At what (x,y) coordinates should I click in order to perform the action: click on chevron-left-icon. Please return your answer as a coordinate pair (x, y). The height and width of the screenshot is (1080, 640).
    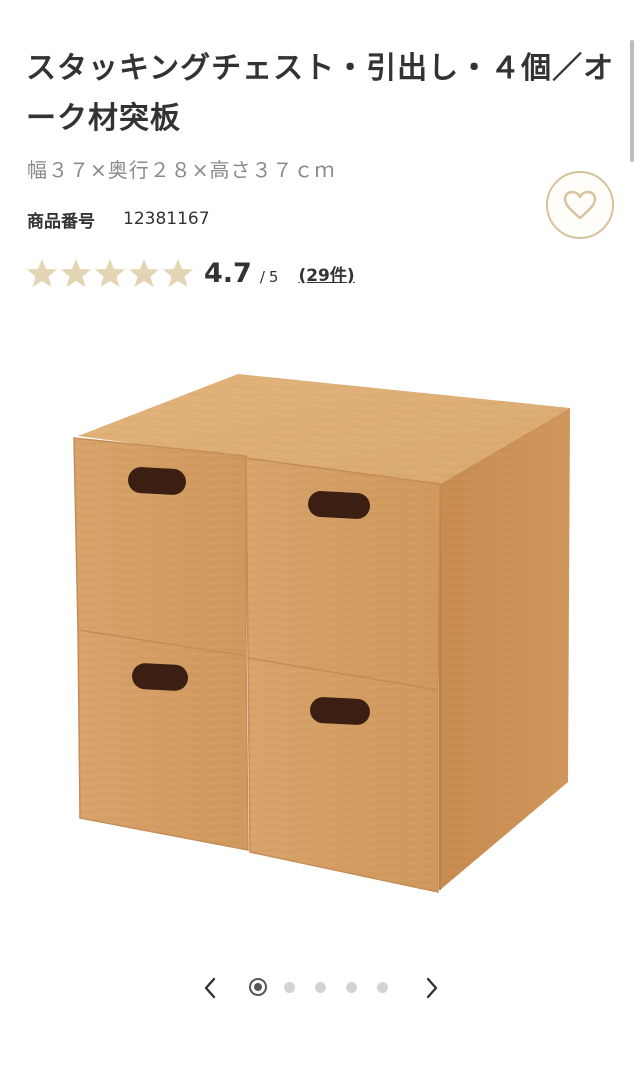
    Looking at the image, I should click on (210, 988).